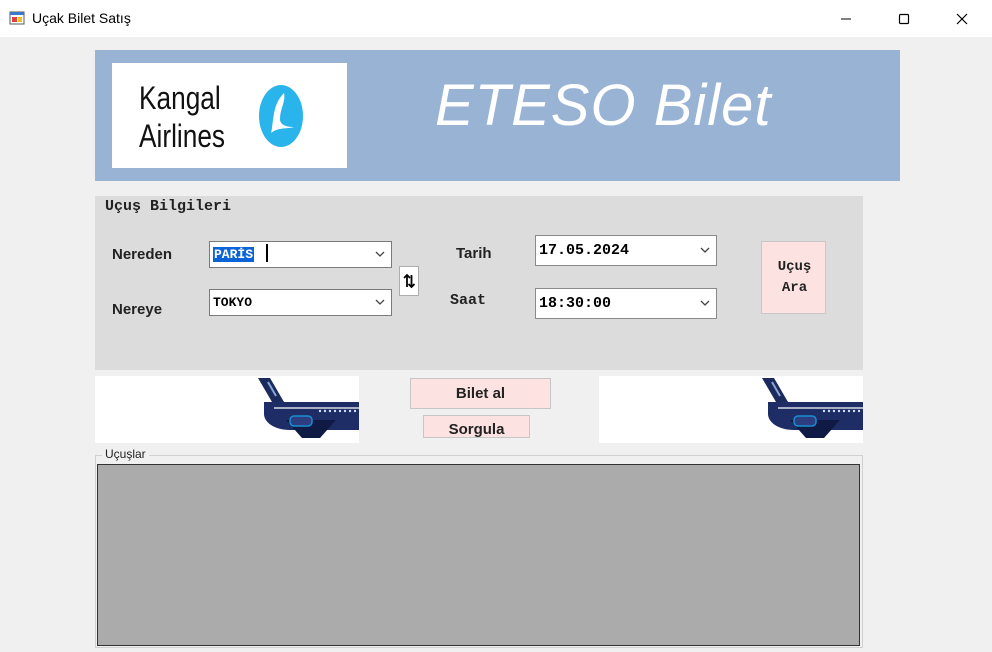 The image size is (992, 652). I want to click on window-title: Uçak Bilet Satış, so click(81, 18).